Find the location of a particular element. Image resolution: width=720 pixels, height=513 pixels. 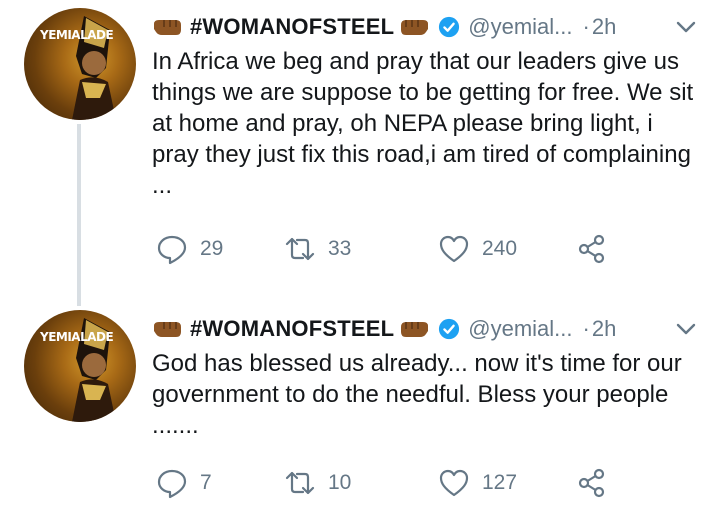

reply-button: 7 is located at coordinates (184, 483).